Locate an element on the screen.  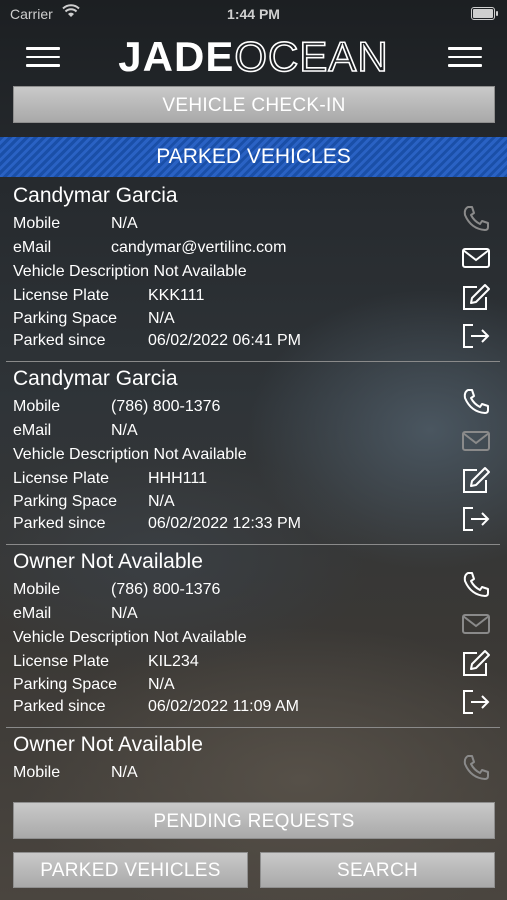
since-value: 06/02/2022 11:09 AM is located at coordinates (223, 706).